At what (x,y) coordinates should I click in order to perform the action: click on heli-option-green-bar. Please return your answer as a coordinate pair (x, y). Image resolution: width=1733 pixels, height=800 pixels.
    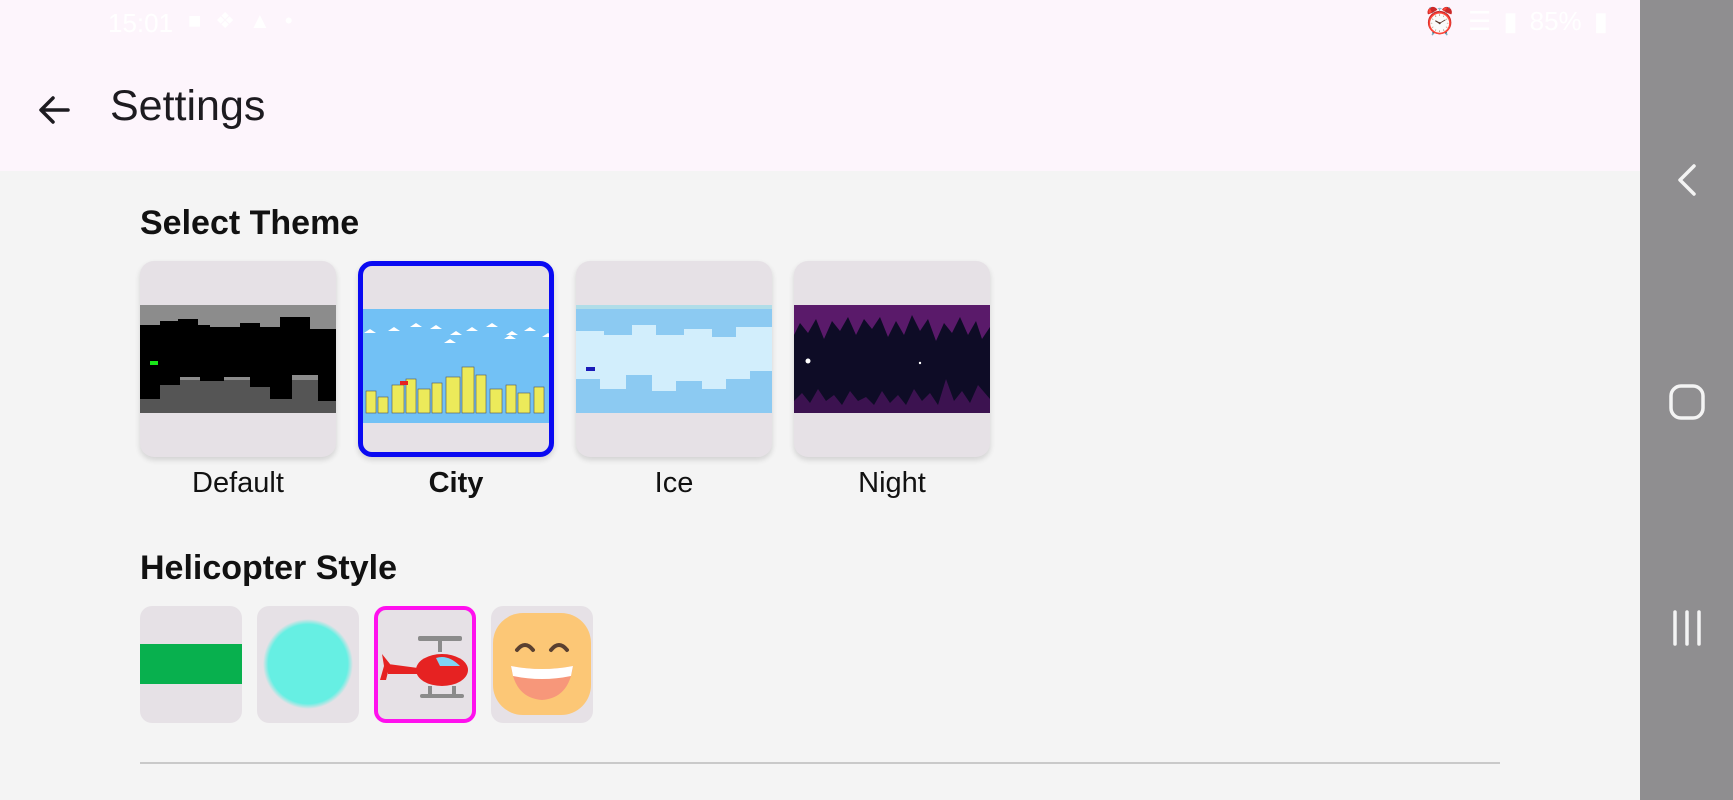
    Looking at the image, I should click on (191, 664).